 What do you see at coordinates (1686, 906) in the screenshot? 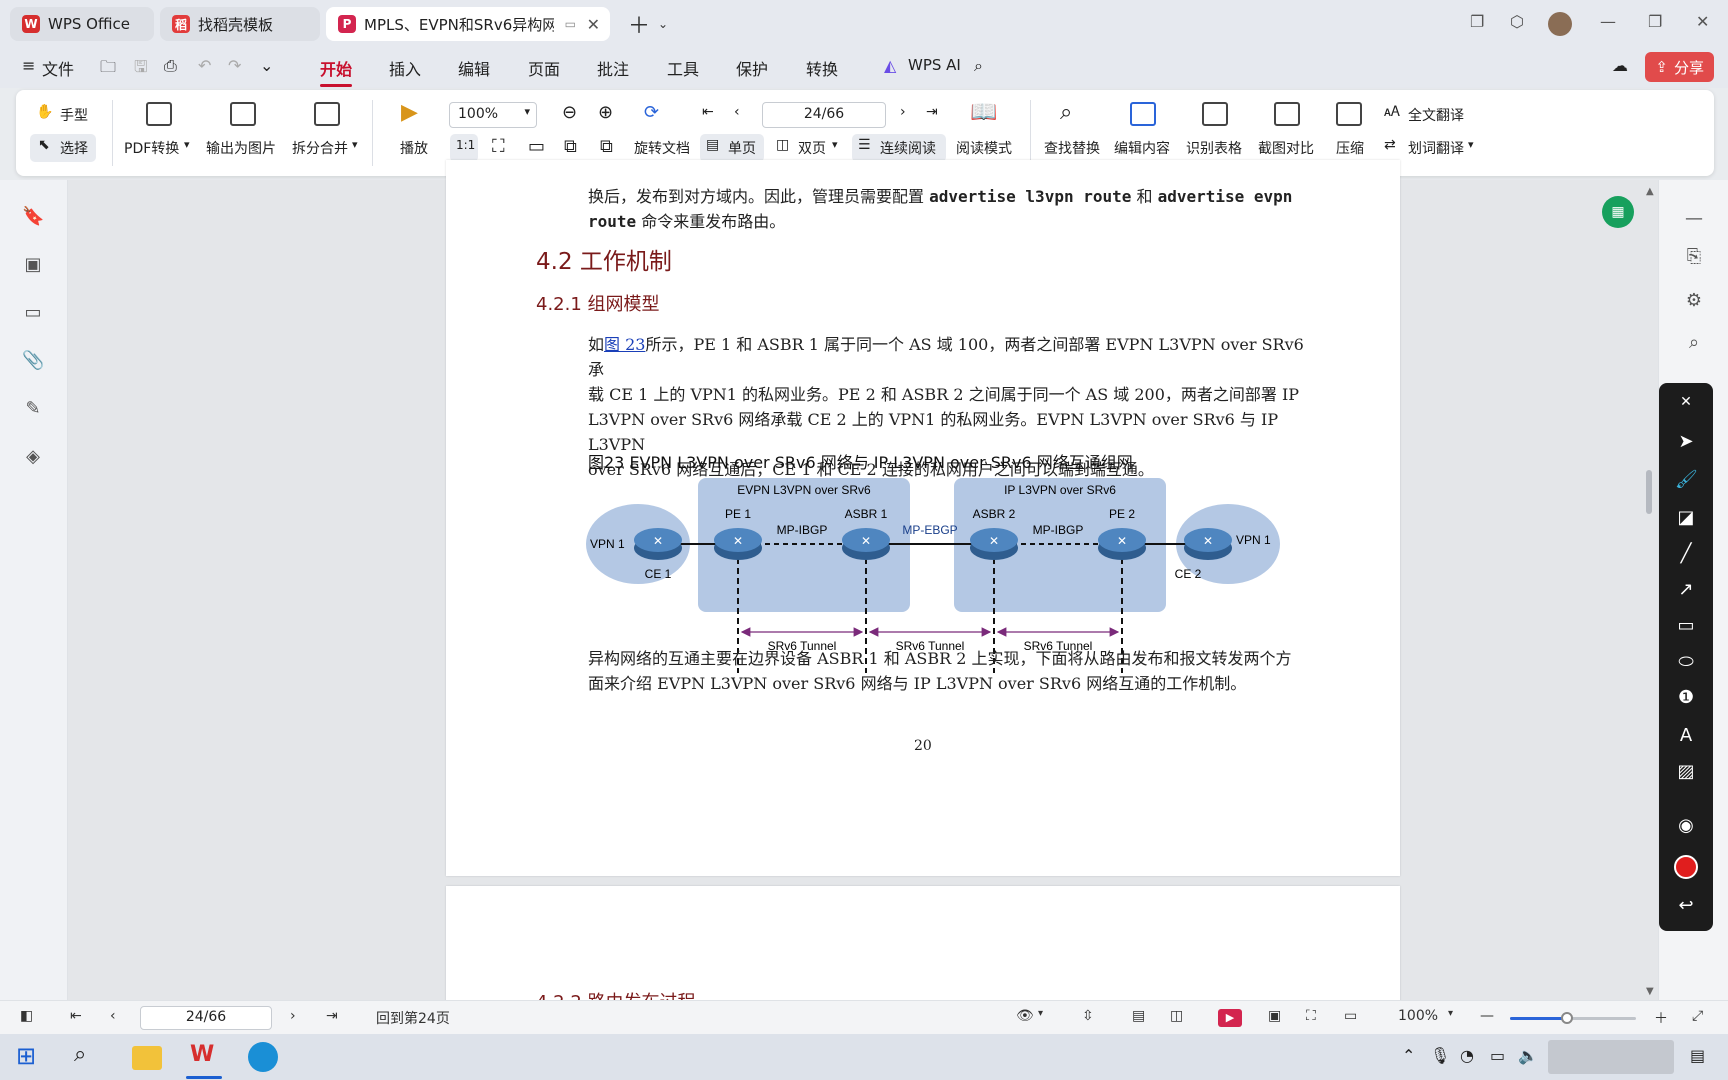
I see `undo-icon: ↩` at bounding box center [1686, 906].